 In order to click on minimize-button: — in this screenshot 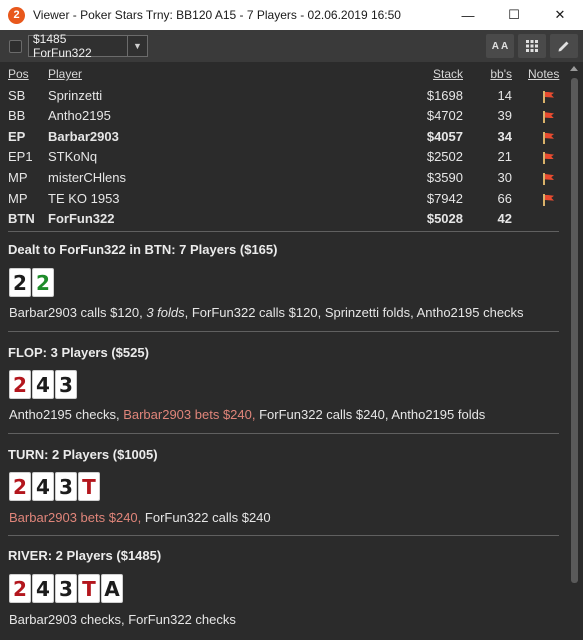, I will do `click(468, 15)`.